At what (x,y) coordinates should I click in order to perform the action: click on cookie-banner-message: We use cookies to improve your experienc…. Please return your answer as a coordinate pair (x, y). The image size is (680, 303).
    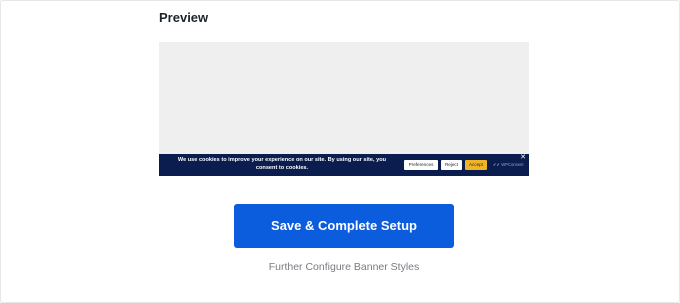
    Looking at the image, I should click on (282, 164).